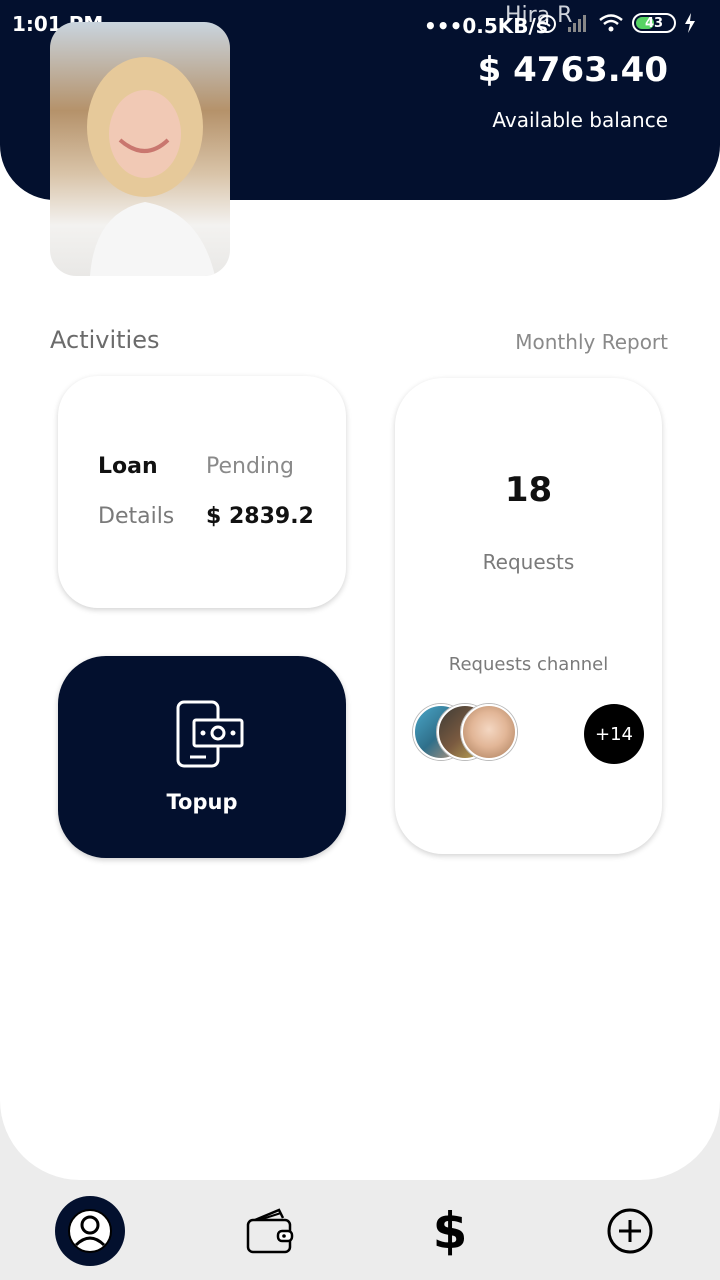  I want to click on avatar, so click(489, 732).